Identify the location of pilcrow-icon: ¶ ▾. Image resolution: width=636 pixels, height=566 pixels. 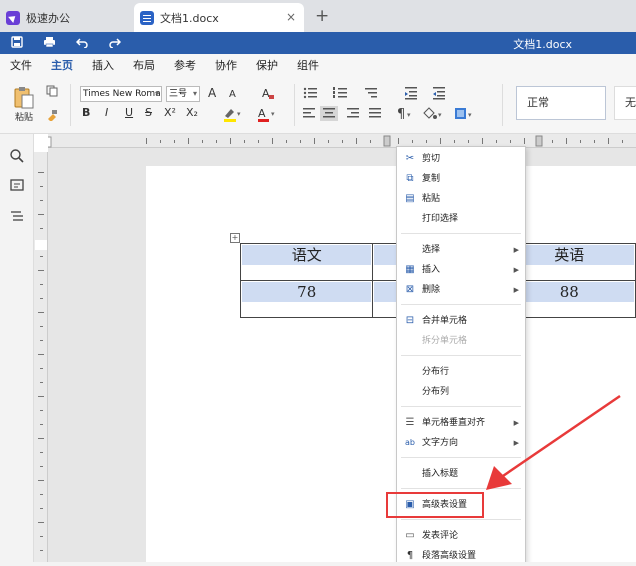
(404, 114).